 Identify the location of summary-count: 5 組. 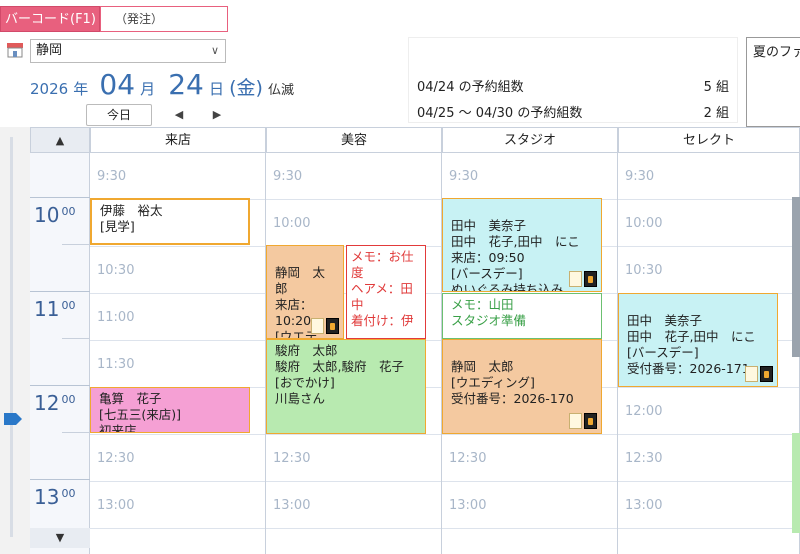
(716, 87).